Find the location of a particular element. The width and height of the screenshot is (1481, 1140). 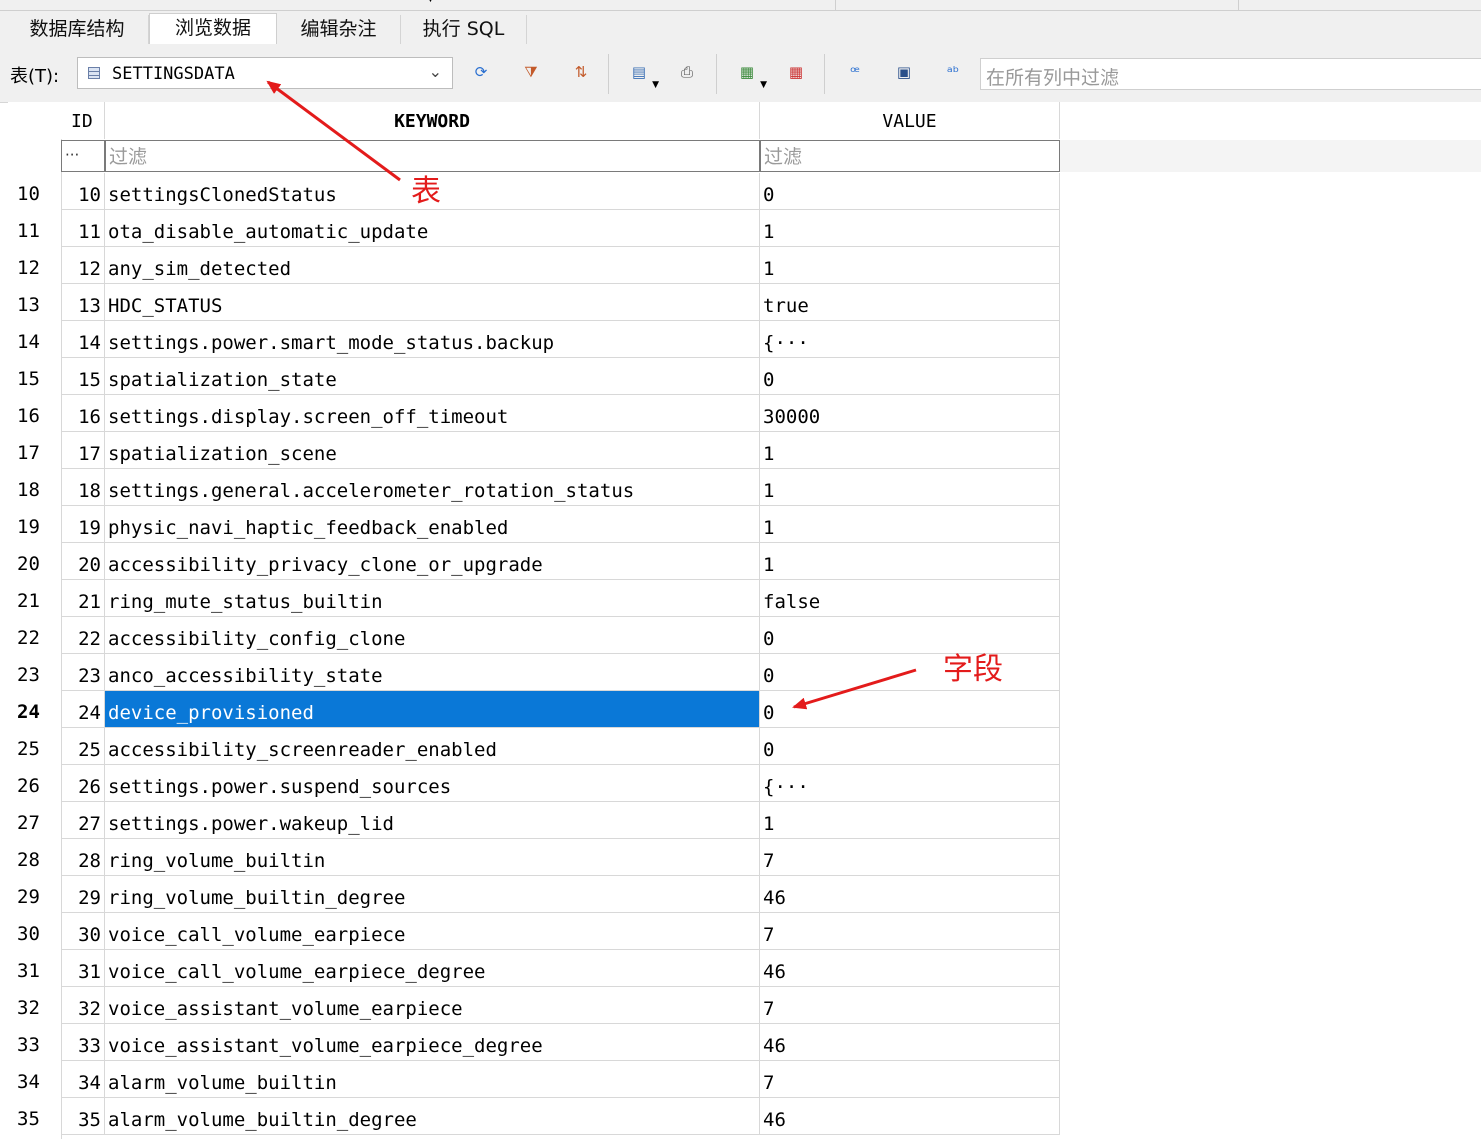

annotation-arrow-table is located at coordinates (333, 131).